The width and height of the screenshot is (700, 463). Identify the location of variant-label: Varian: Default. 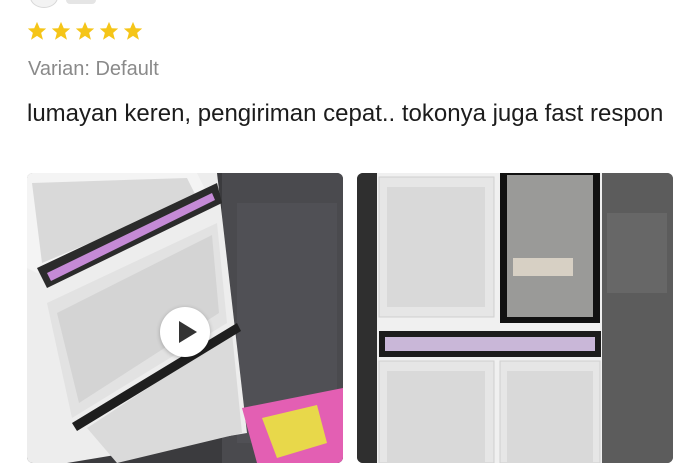
(93, 69).